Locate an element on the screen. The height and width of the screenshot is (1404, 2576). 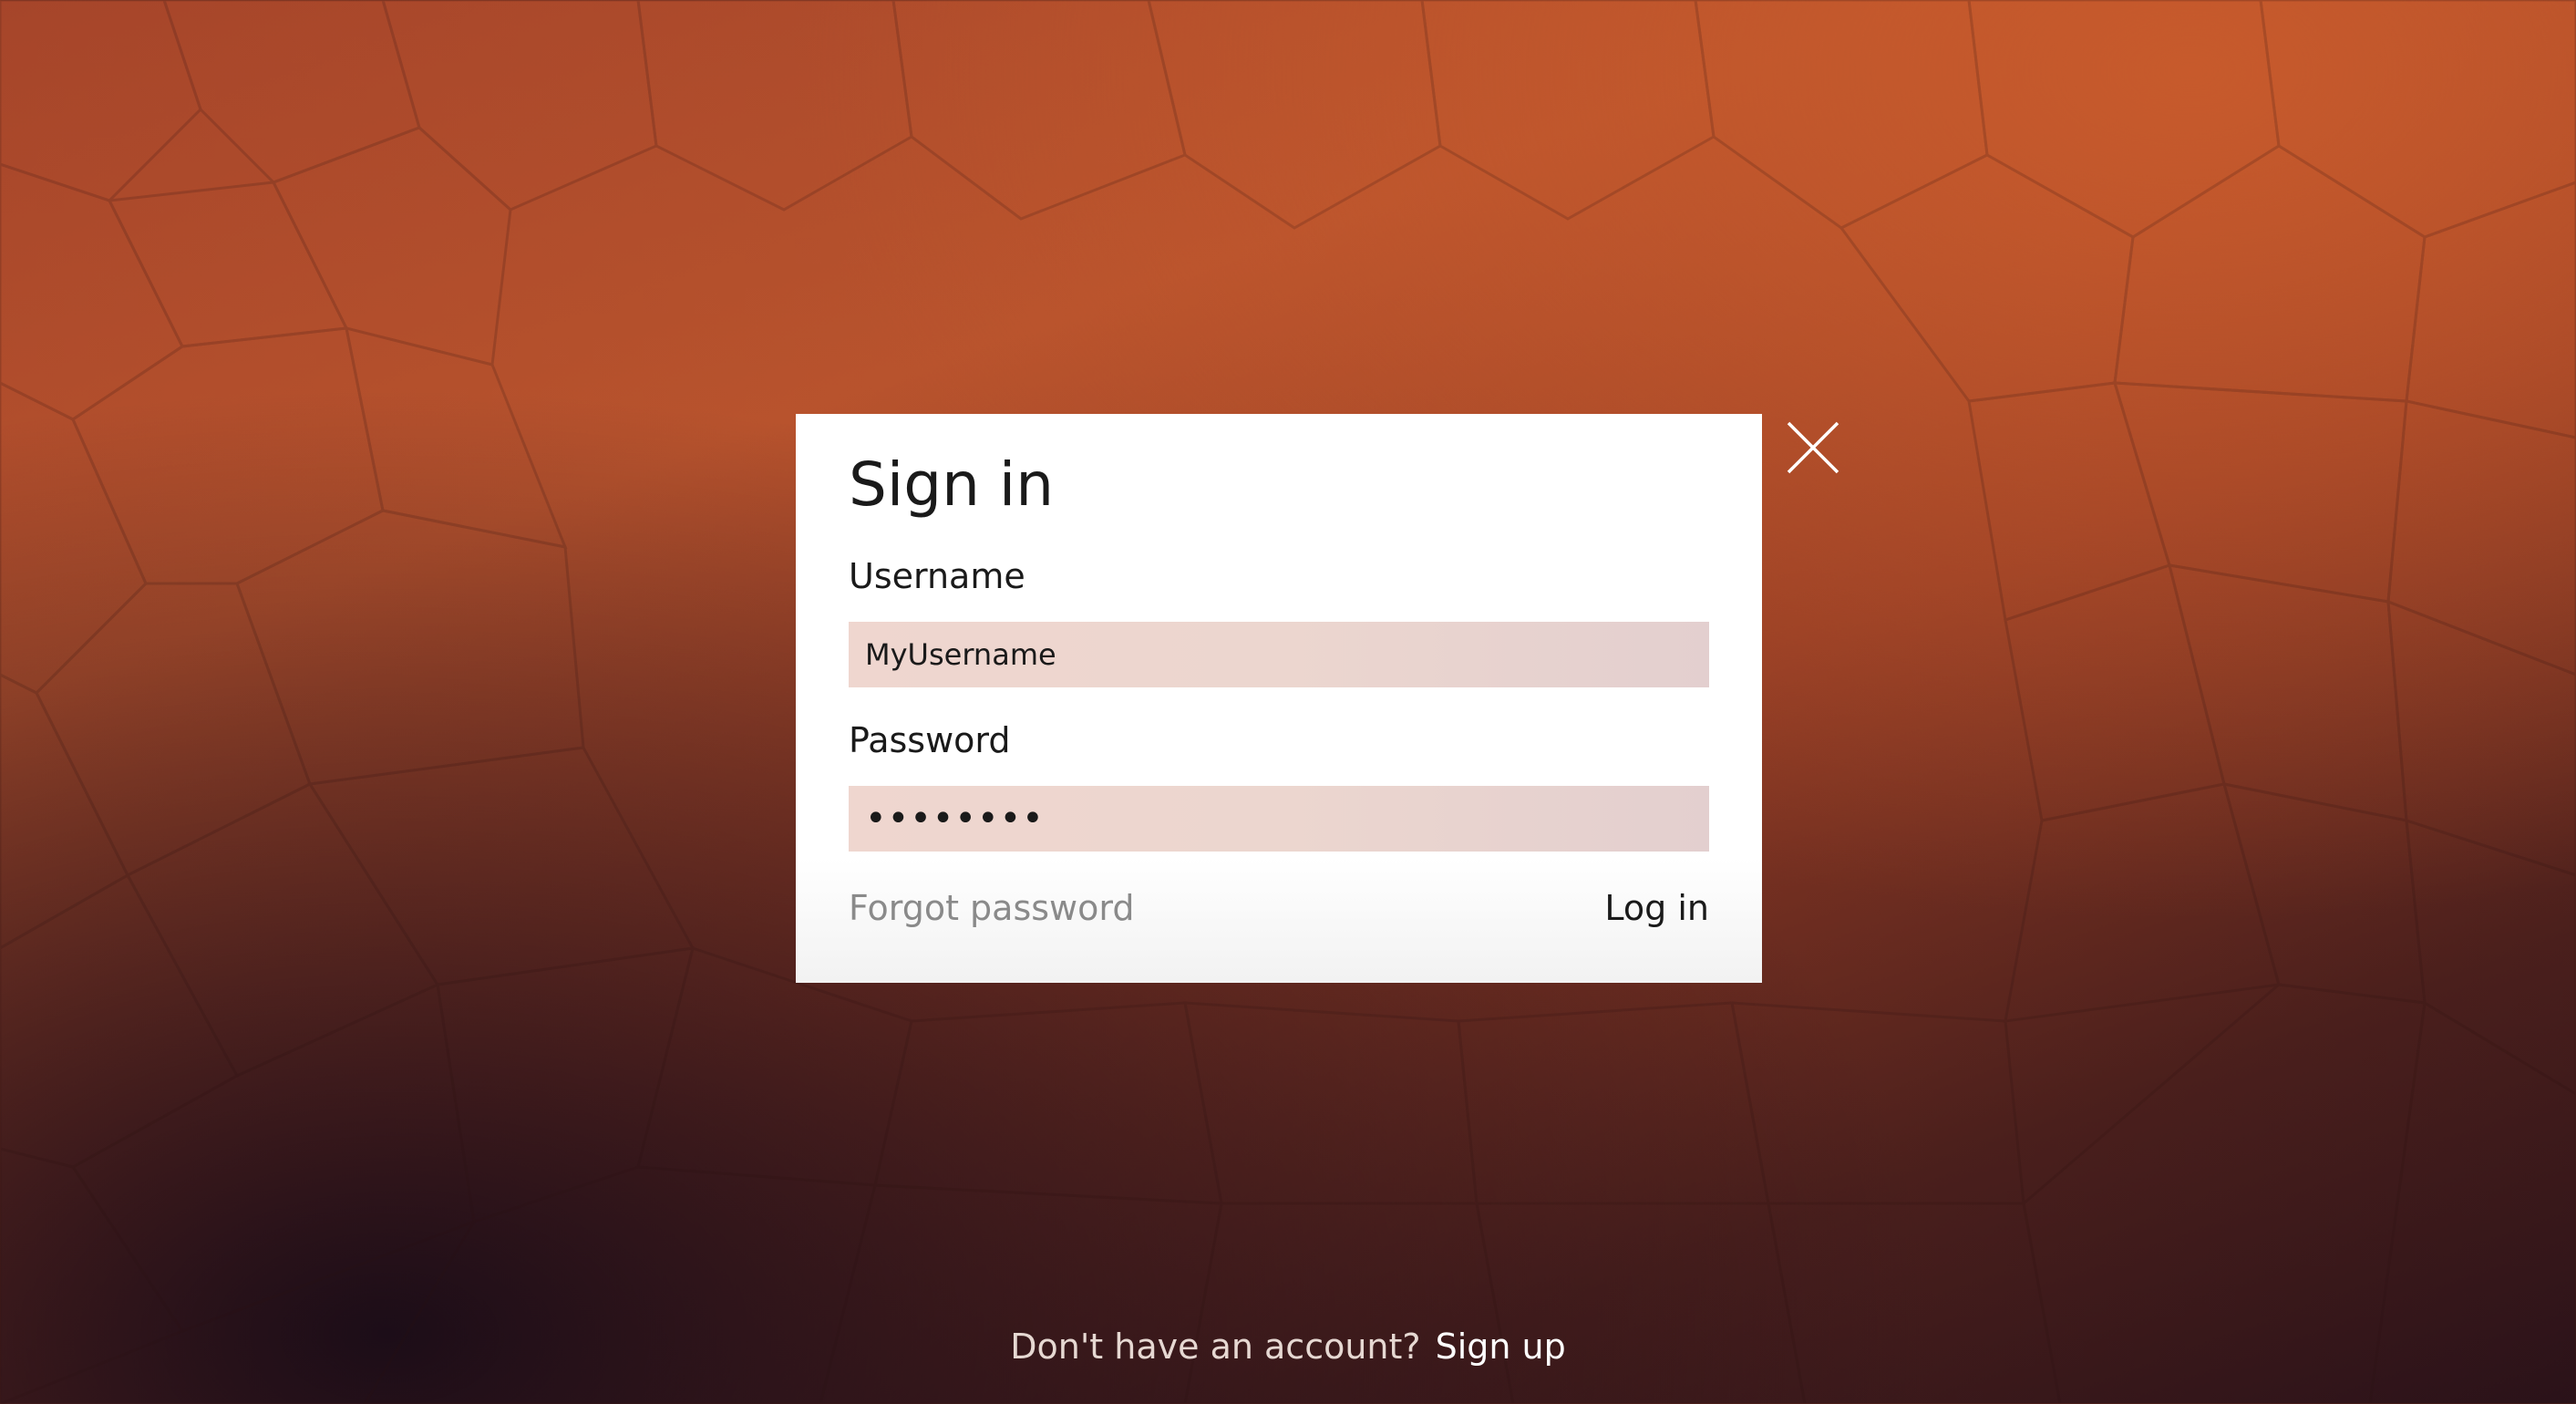
username-field is located at coordinates (1279, 654).